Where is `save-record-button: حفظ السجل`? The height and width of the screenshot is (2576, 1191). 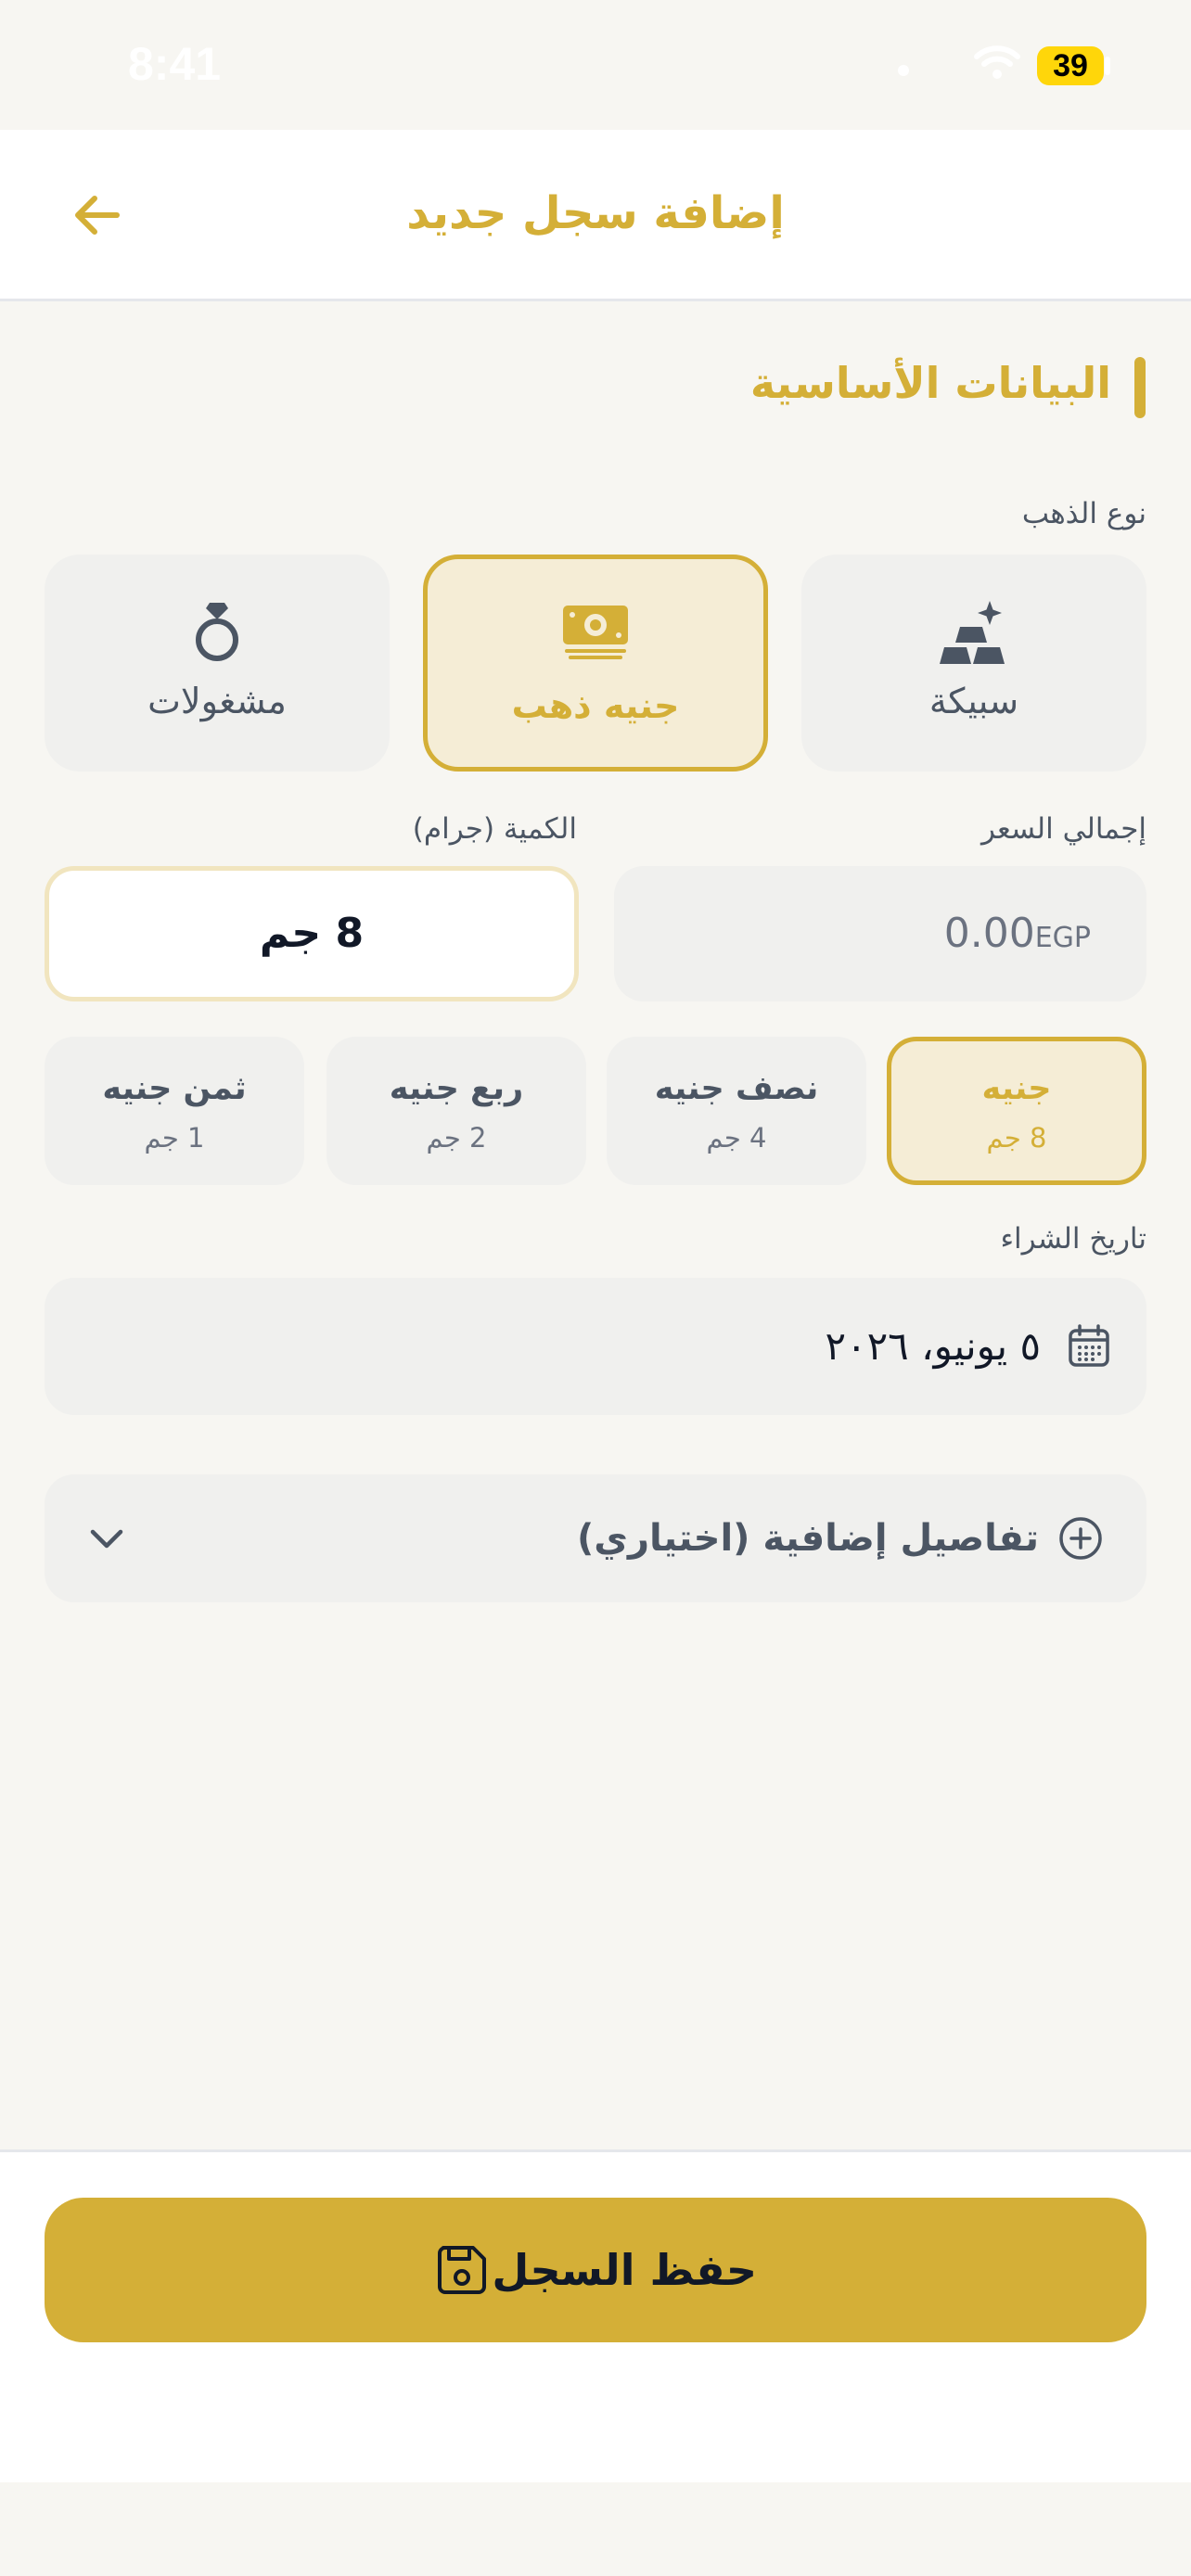
save-record-button: حفظ السجل is located at coordinates (595, 2270).